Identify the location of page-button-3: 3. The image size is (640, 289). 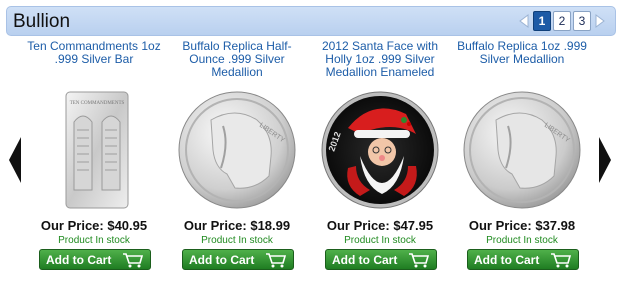
(582, 21).